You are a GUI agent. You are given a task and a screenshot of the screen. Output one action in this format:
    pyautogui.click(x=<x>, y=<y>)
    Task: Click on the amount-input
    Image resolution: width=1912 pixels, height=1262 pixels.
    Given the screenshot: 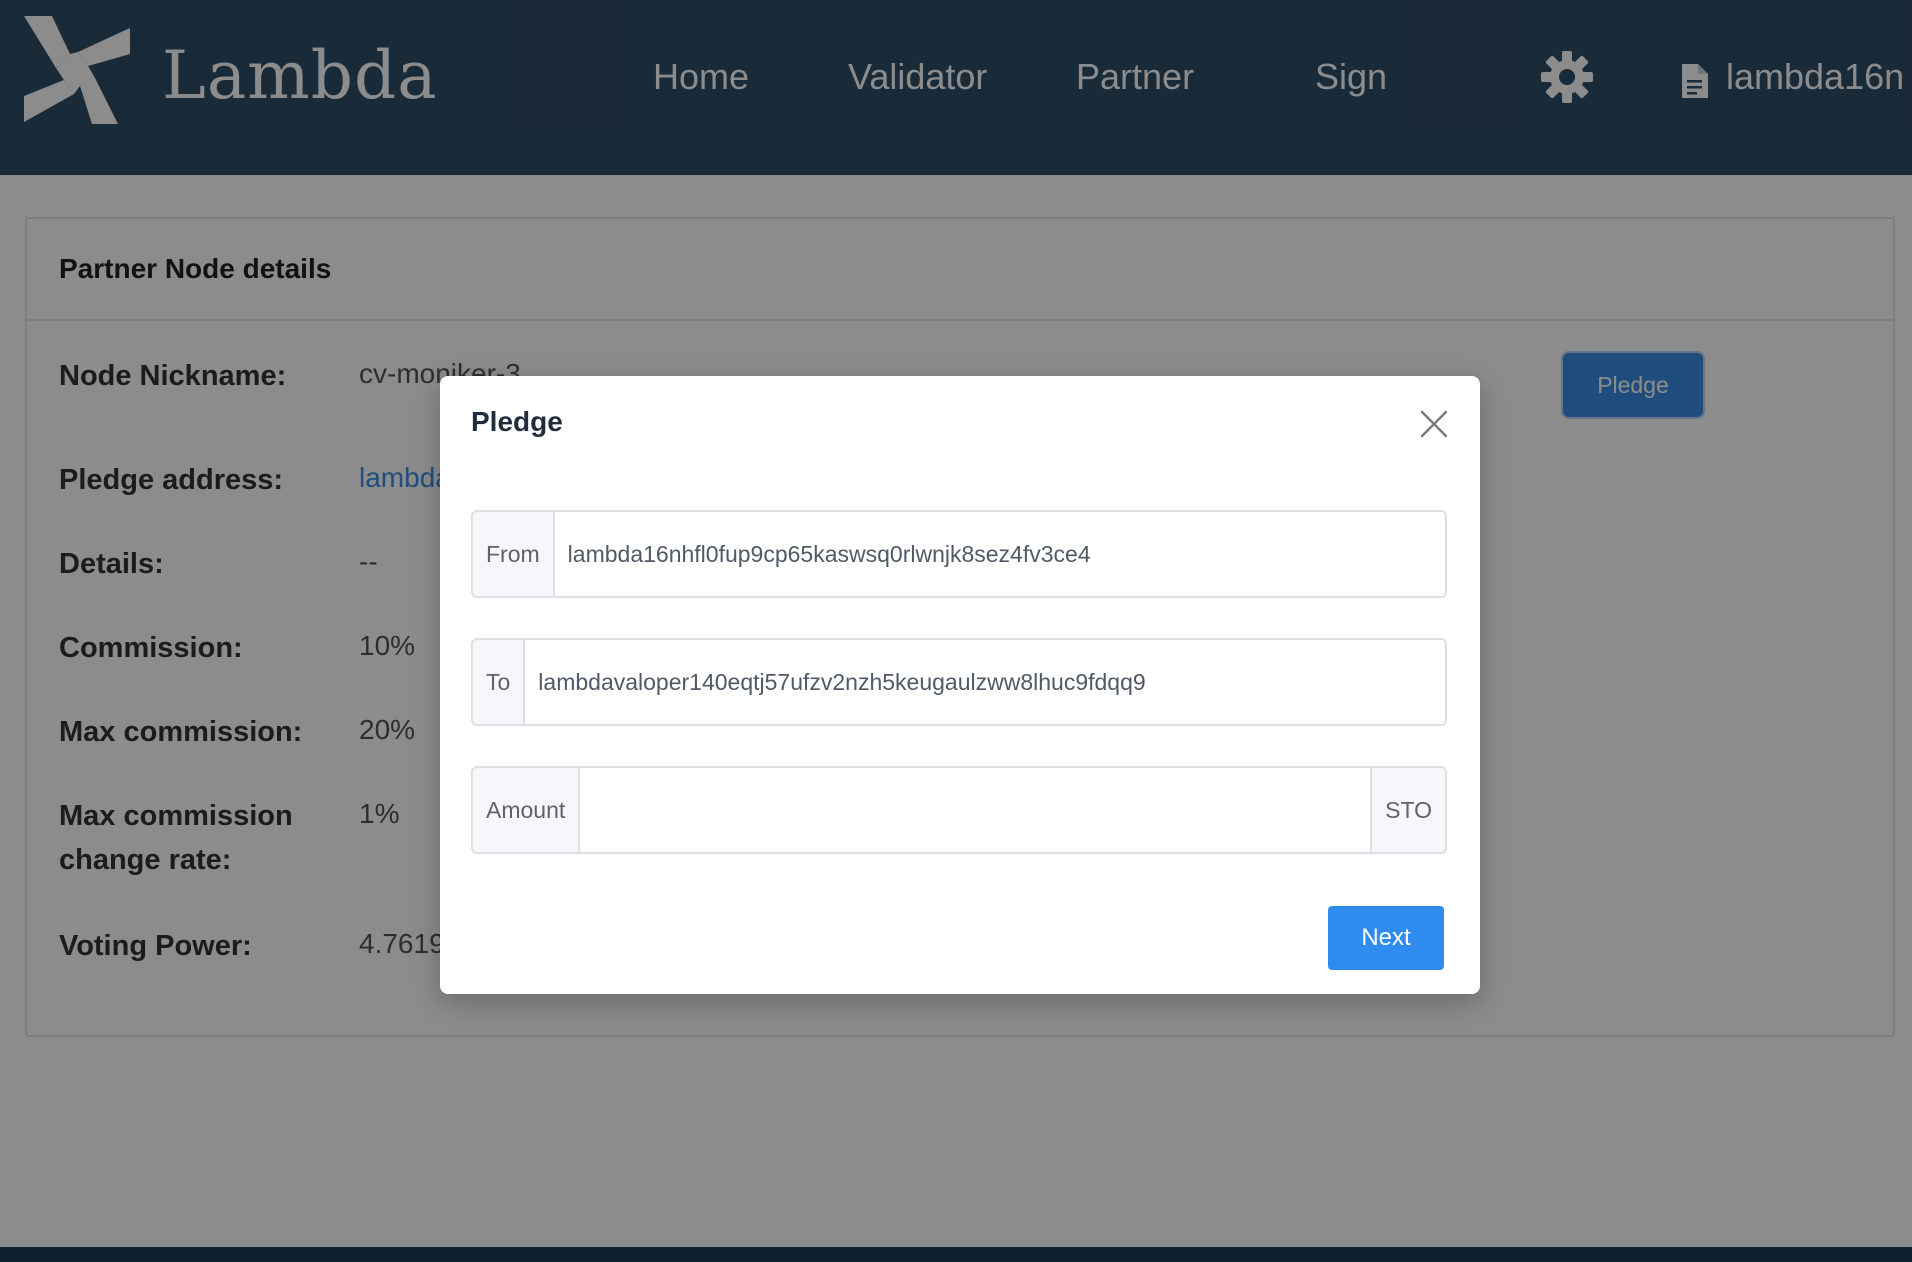 What is the action you would take?
    pyautogui.click(x=975, y=810)
    